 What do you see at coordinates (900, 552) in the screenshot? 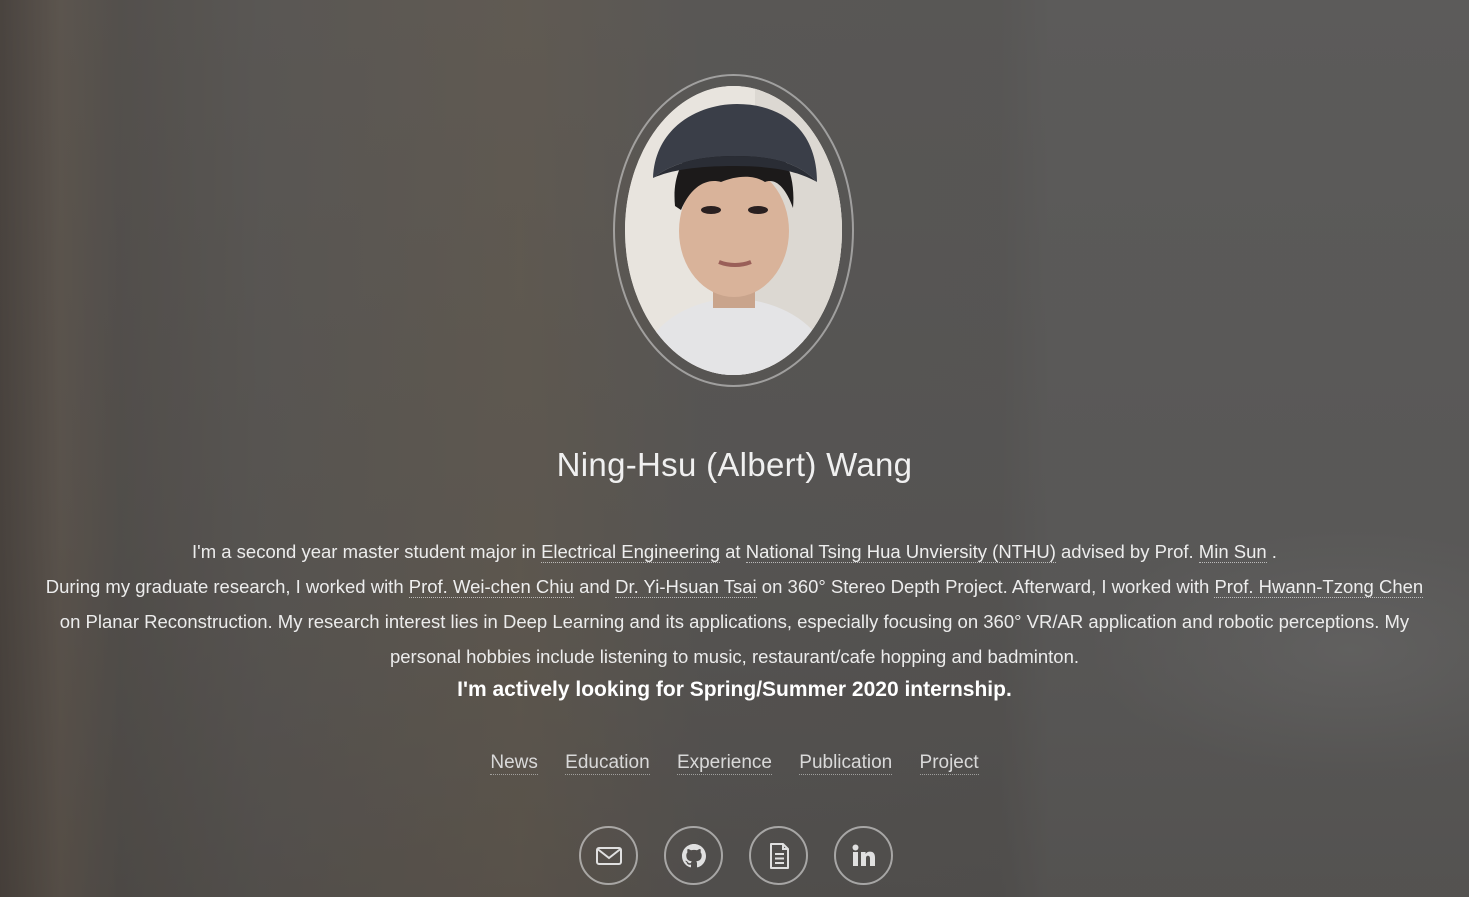
I see `link-nthu: National Tsing Hua Unviersity (NTHU)` at bounding box center [900, 552].